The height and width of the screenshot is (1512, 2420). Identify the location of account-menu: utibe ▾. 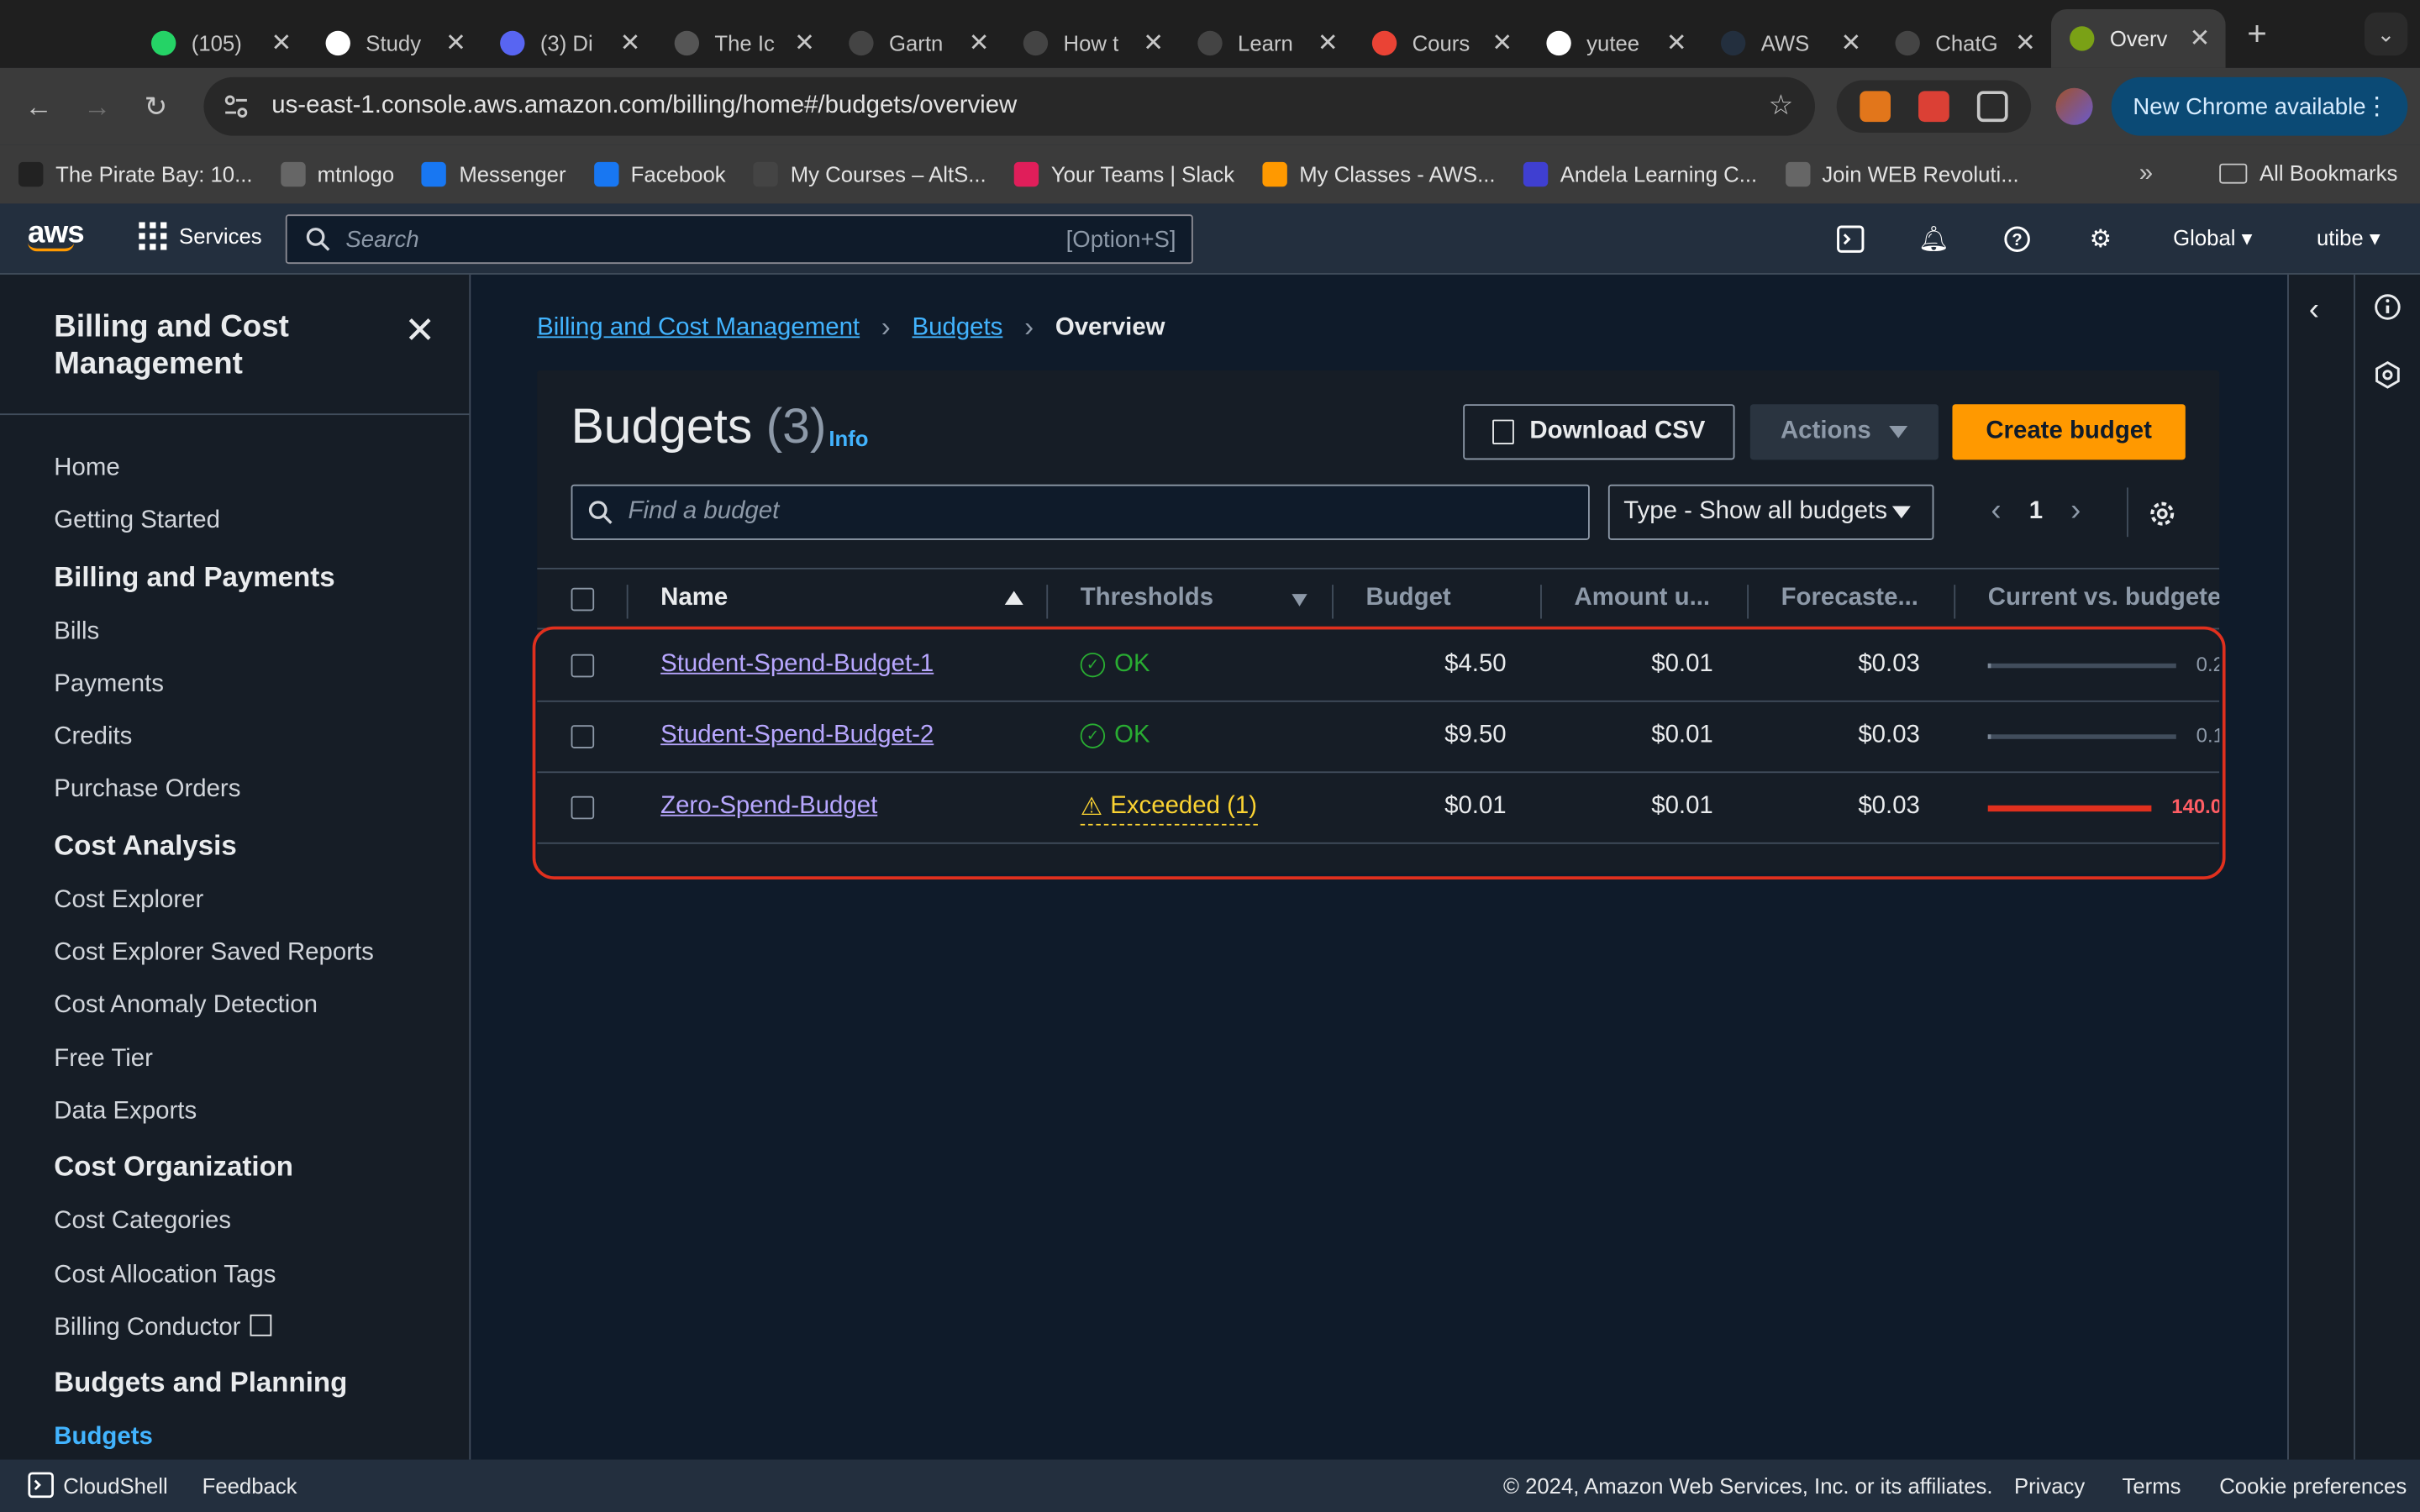
(2349, 238).